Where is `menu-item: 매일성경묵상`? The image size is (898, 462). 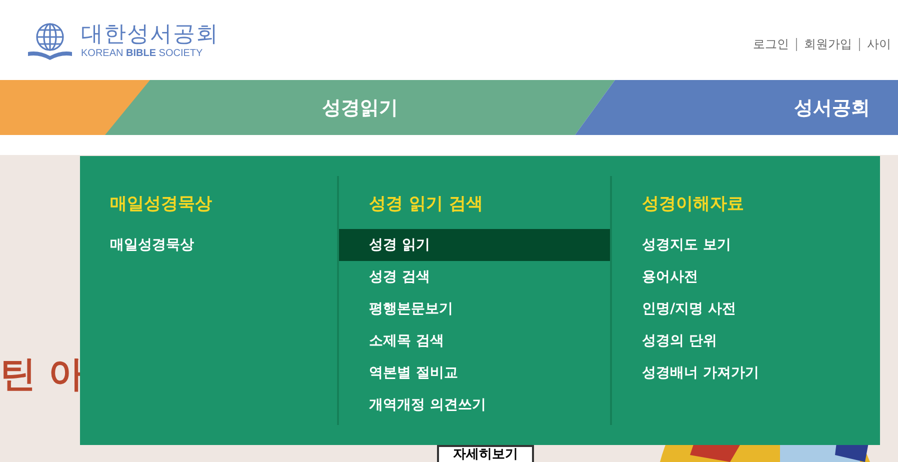 menu-item: 매일성경묵상 is located at coordinates (208, 245).